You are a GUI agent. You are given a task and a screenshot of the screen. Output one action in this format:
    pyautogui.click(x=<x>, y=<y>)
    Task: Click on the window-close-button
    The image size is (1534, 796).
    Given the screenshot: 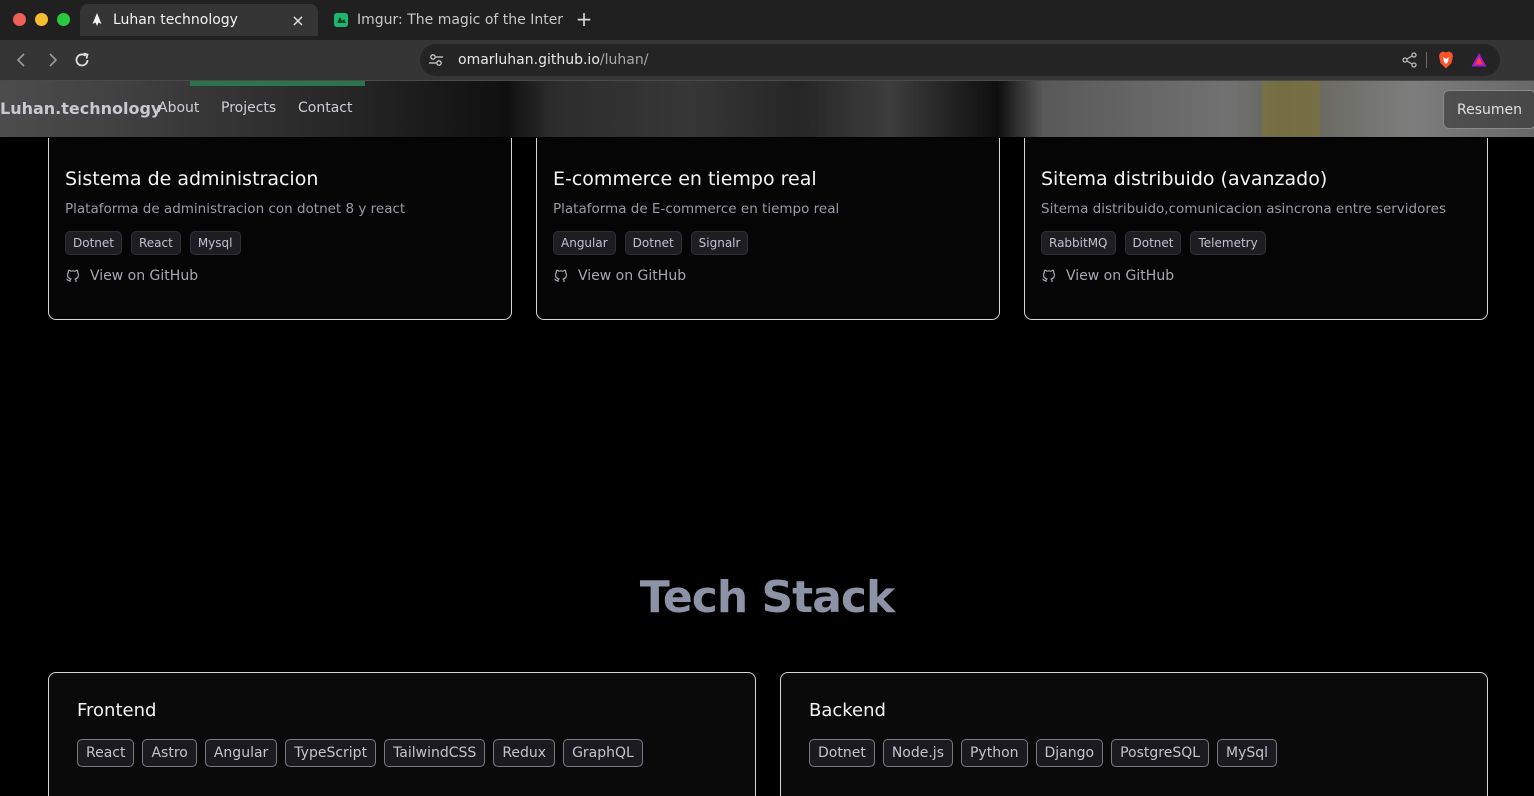 What is the action you would take?
    pyautogui.click(x=19, y=19)
    